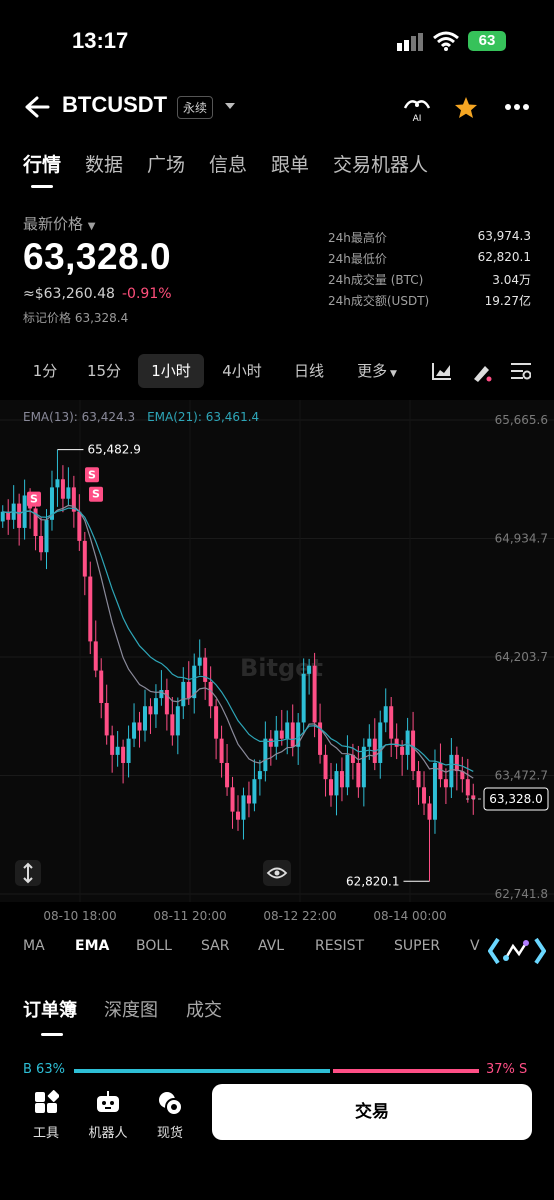 Image resolution: width=554 pixels, height=1200 pixels. Describe the element at coordinates (417, 119) in the screenshot. I see `ai-label: AI` at that location.